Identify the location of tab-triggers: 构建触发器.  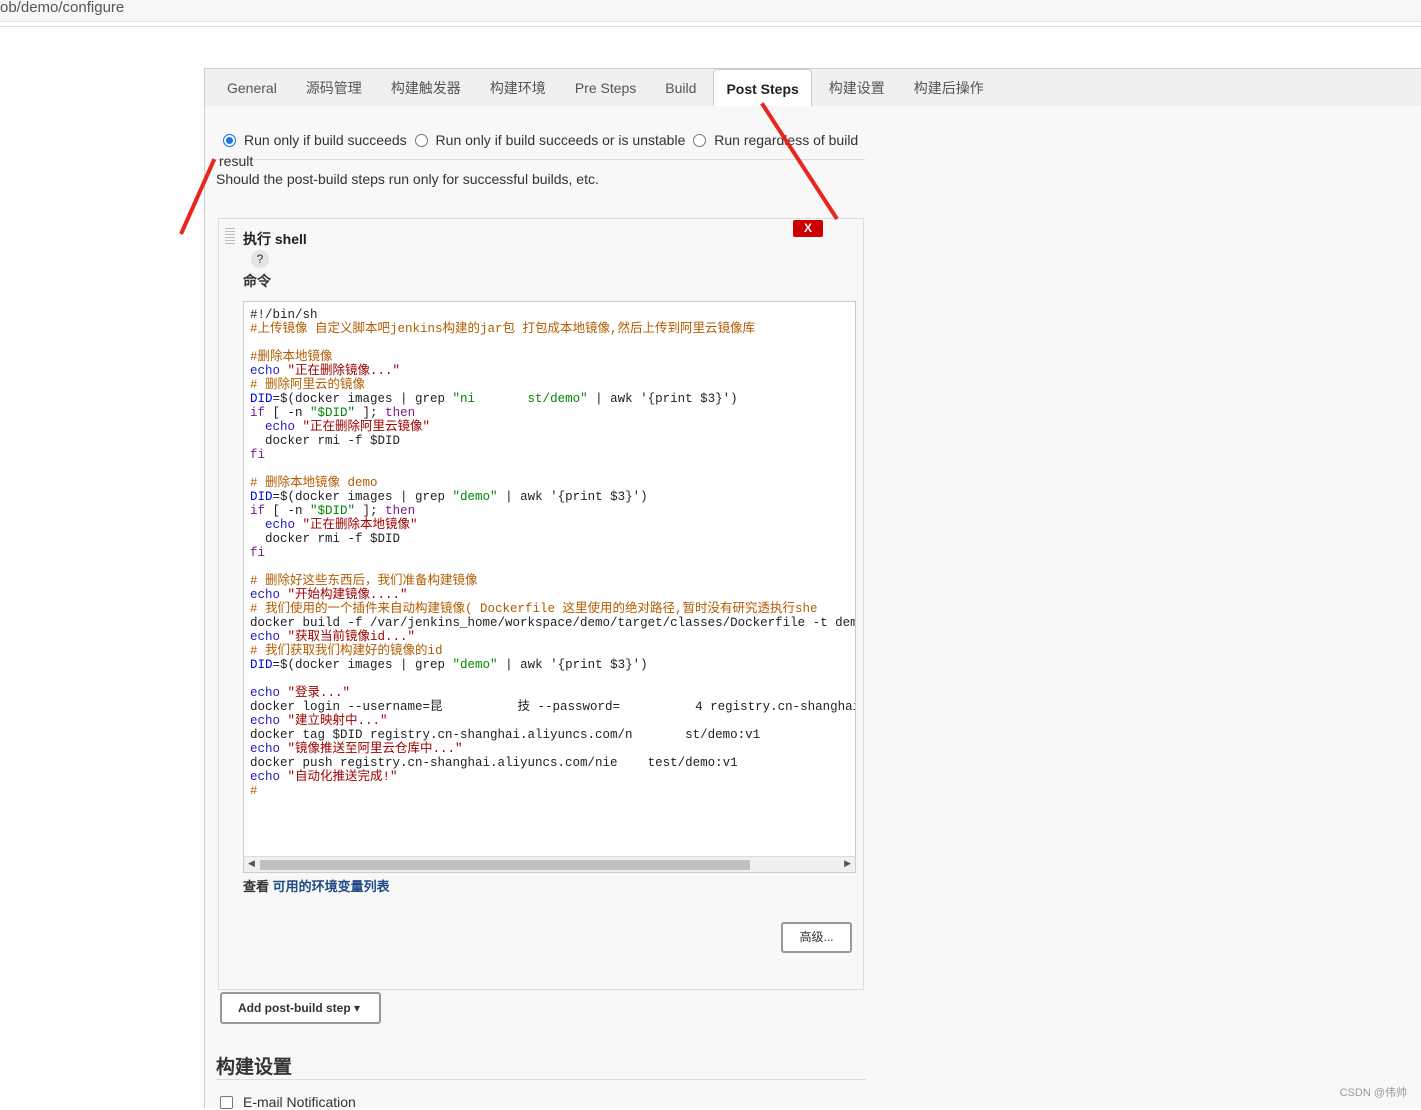
(426, 87).